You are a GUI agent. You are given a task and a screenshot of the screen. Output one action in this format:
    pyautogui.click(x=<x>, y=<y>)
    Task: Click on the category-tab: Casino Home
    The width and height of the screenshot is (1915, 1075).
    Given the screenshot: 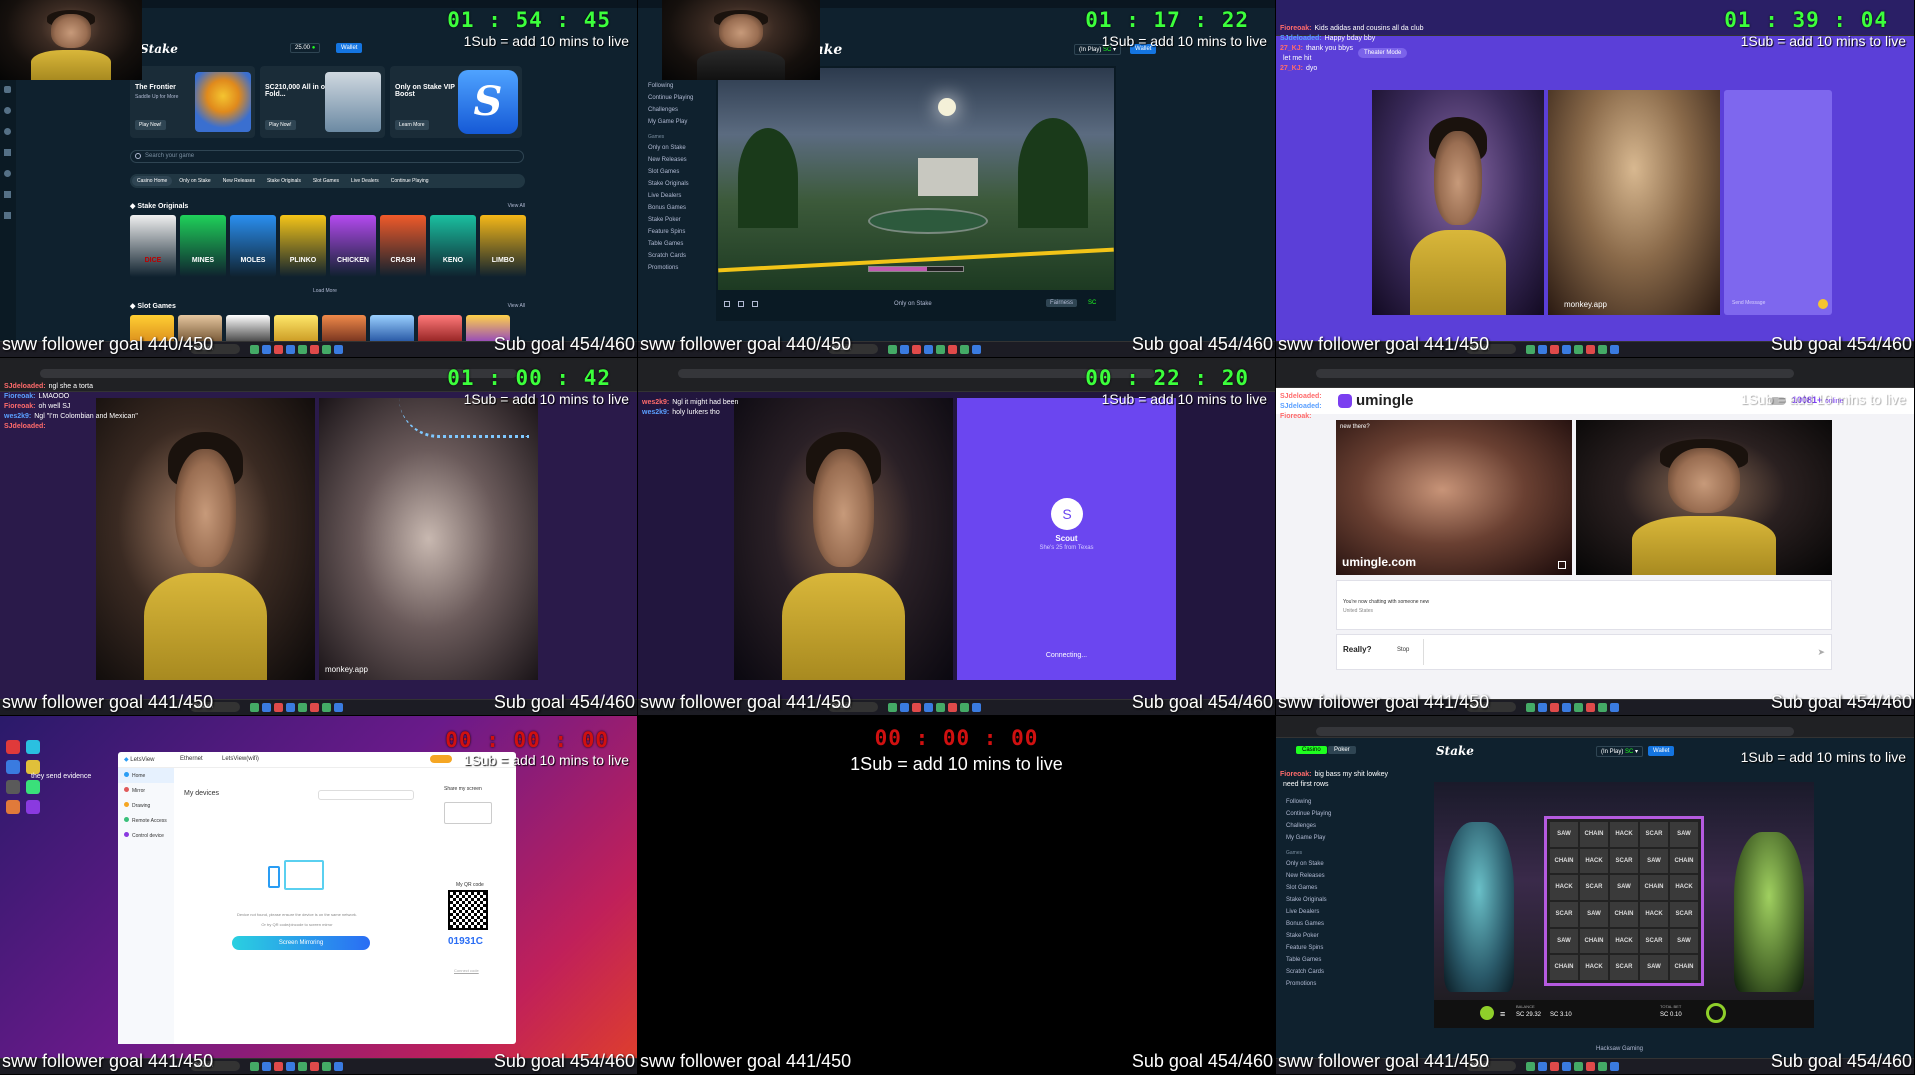 What is the action you would take?
    pyautogui.click(x=152, y=181)
    